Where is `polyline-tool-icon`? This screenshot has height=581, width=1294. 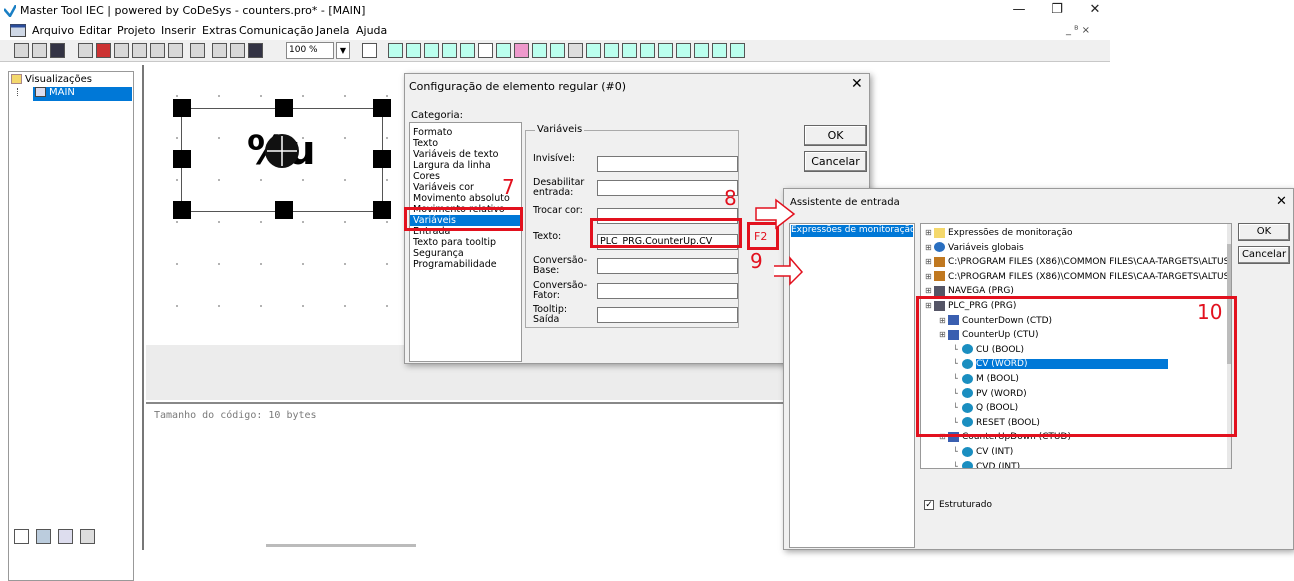
polyline-tool-icon is located at coordinates (467, 50).